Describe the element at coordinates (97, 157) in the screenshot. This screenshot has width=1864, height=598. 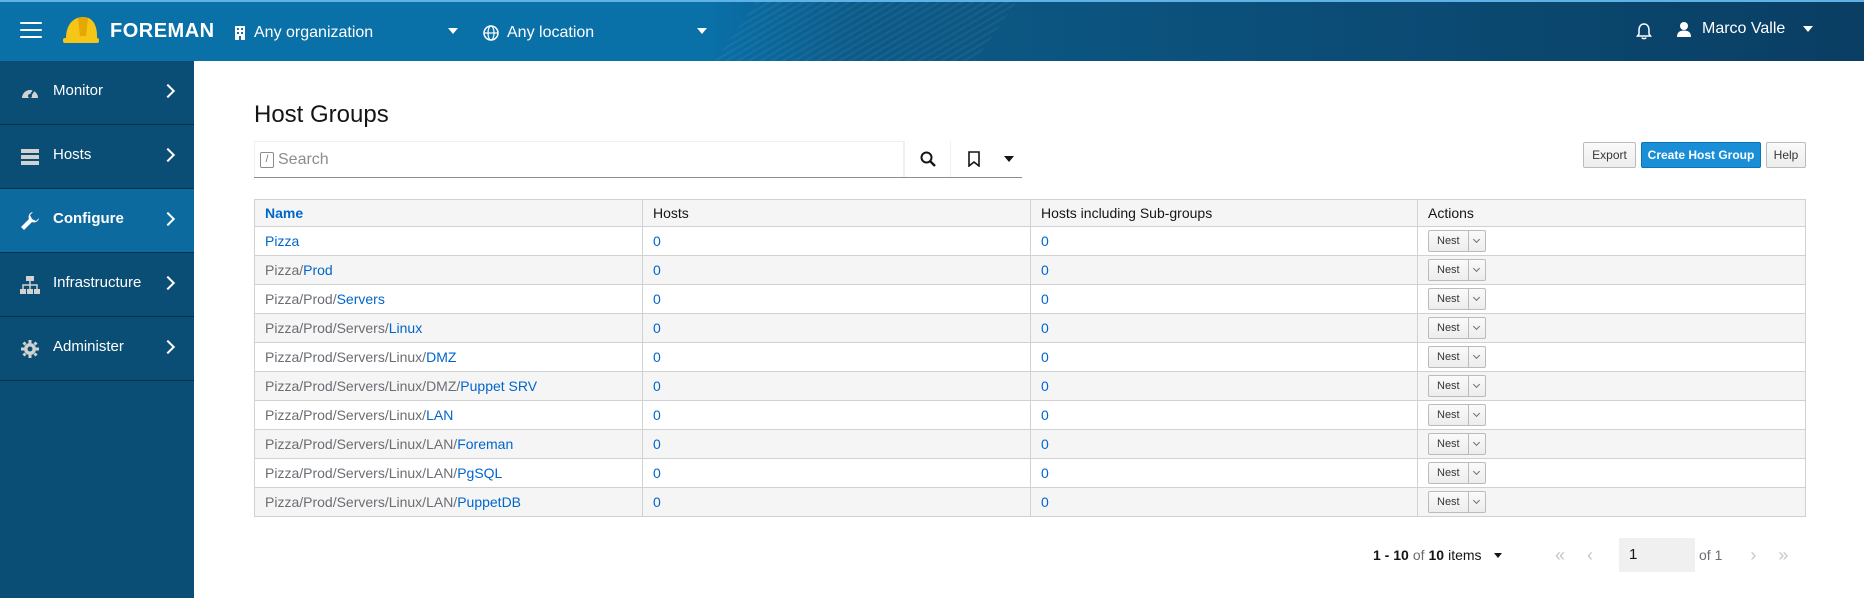
I see `sidebar-item-hosts: Hosts` at that location.